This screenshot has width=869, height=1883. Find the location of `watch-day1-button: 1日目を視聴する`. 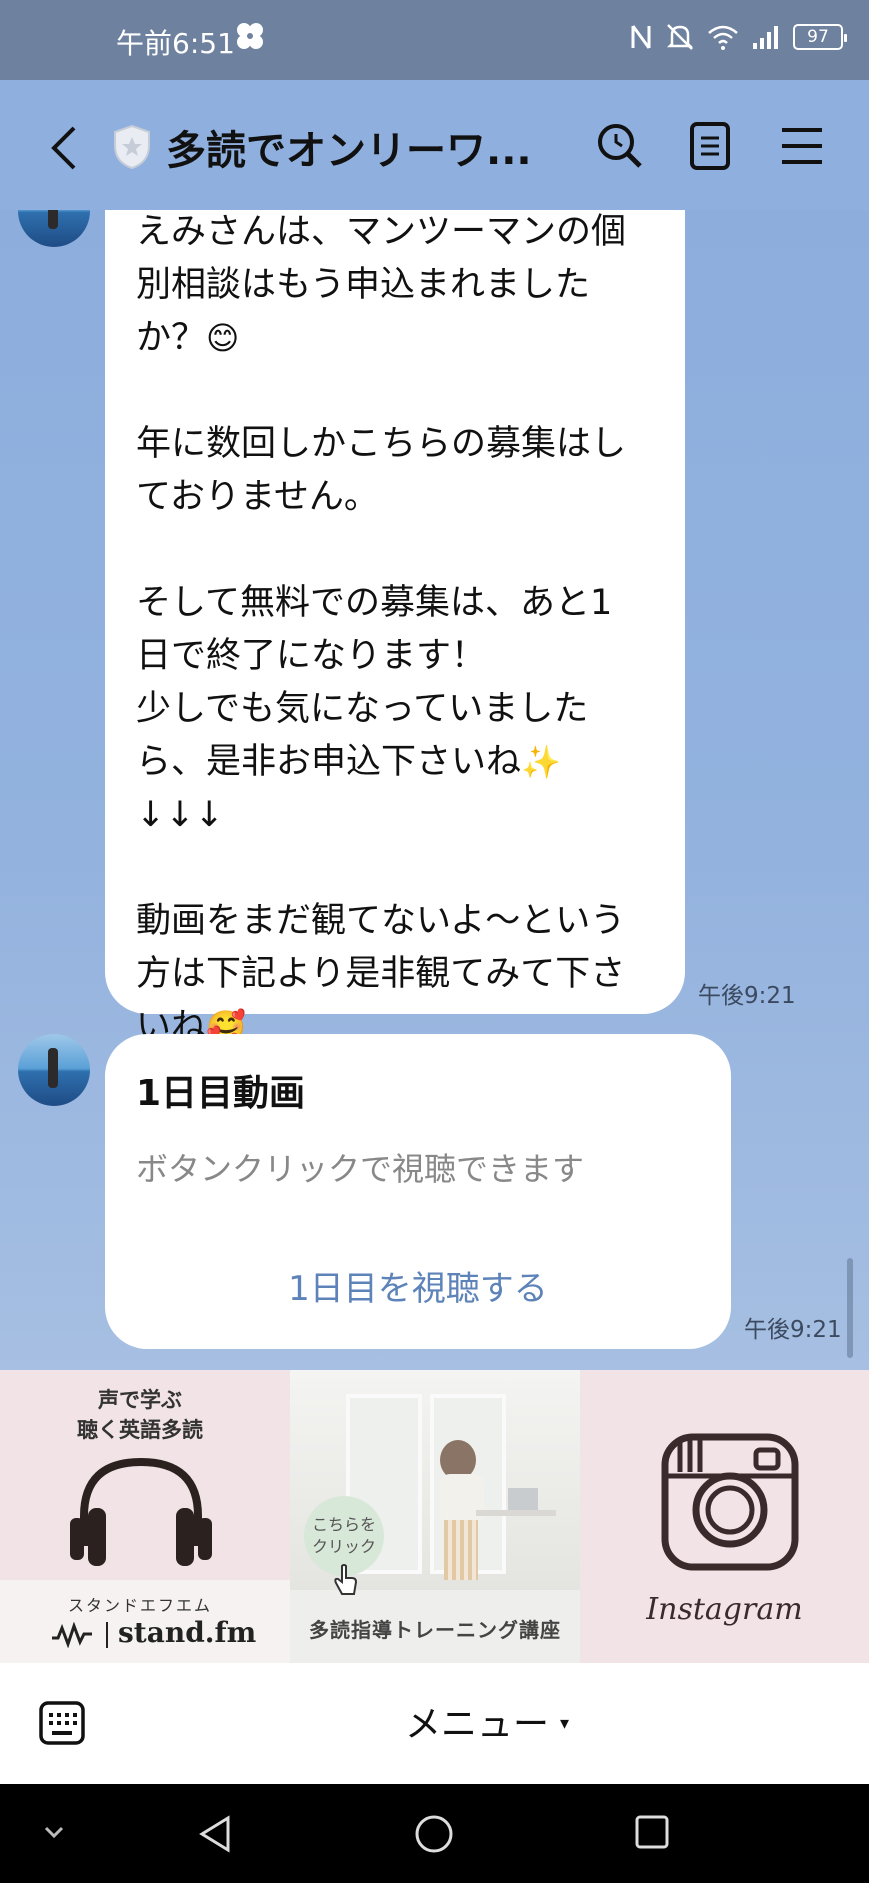

watch-day1-button: 1日目を視聴する is located at coordinates (418, 1289).